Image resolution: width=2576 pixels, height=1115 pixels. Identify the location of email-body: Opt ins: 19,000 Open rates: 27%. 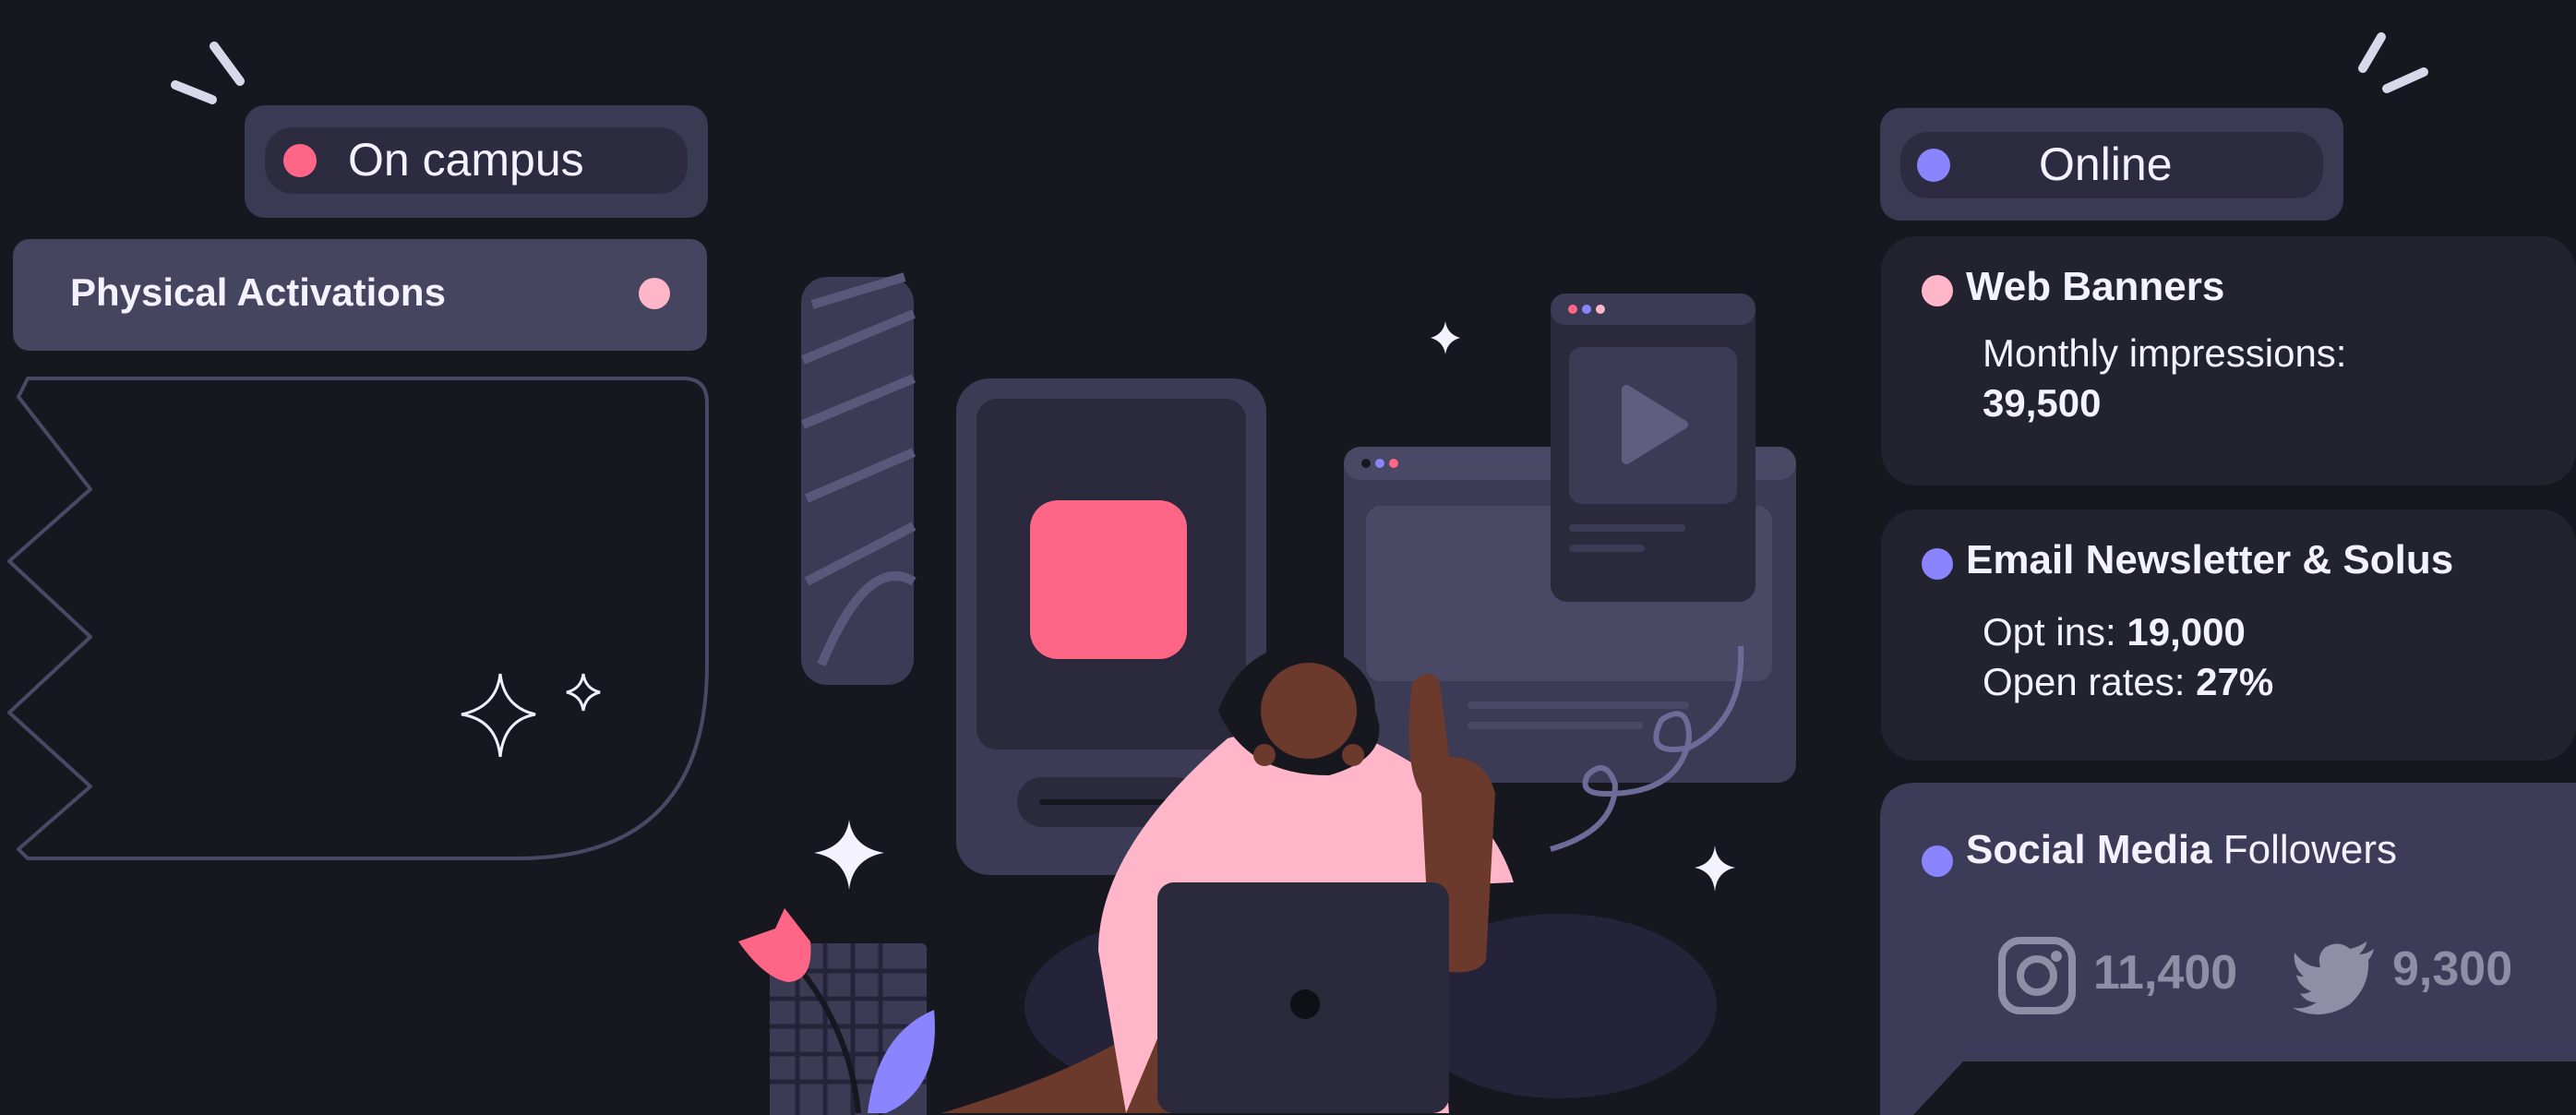
(2128, 657).